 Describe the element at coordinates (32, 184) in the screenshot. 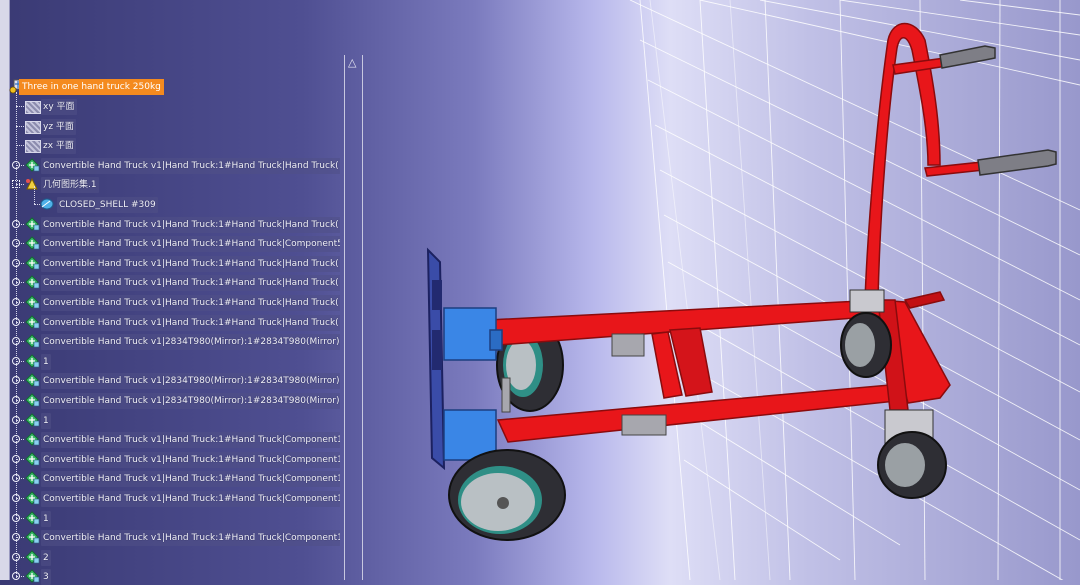

I see `geometry-set-icon` at that location.